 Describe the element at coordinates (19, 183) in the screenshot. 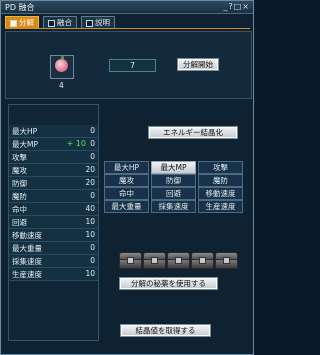

I see `stat-label: 防御` at that location.